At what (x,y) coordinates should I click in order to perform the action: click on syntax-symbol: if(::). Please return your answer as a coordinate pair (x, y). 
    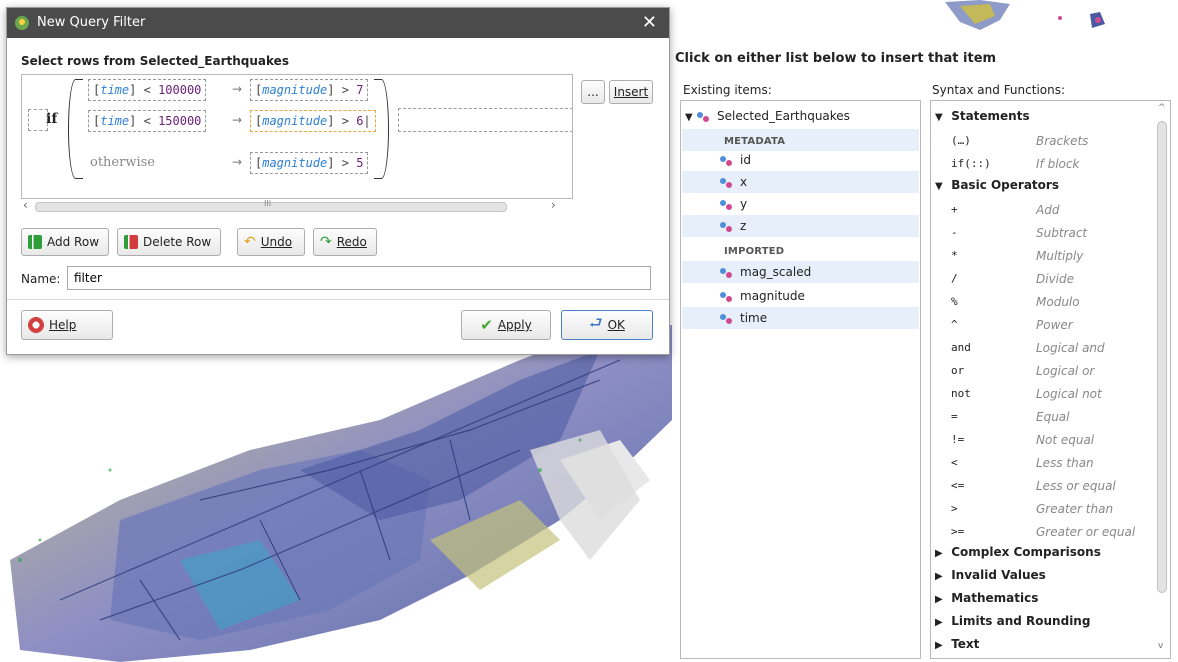
    Looking at the image, I should click on (971, 163).